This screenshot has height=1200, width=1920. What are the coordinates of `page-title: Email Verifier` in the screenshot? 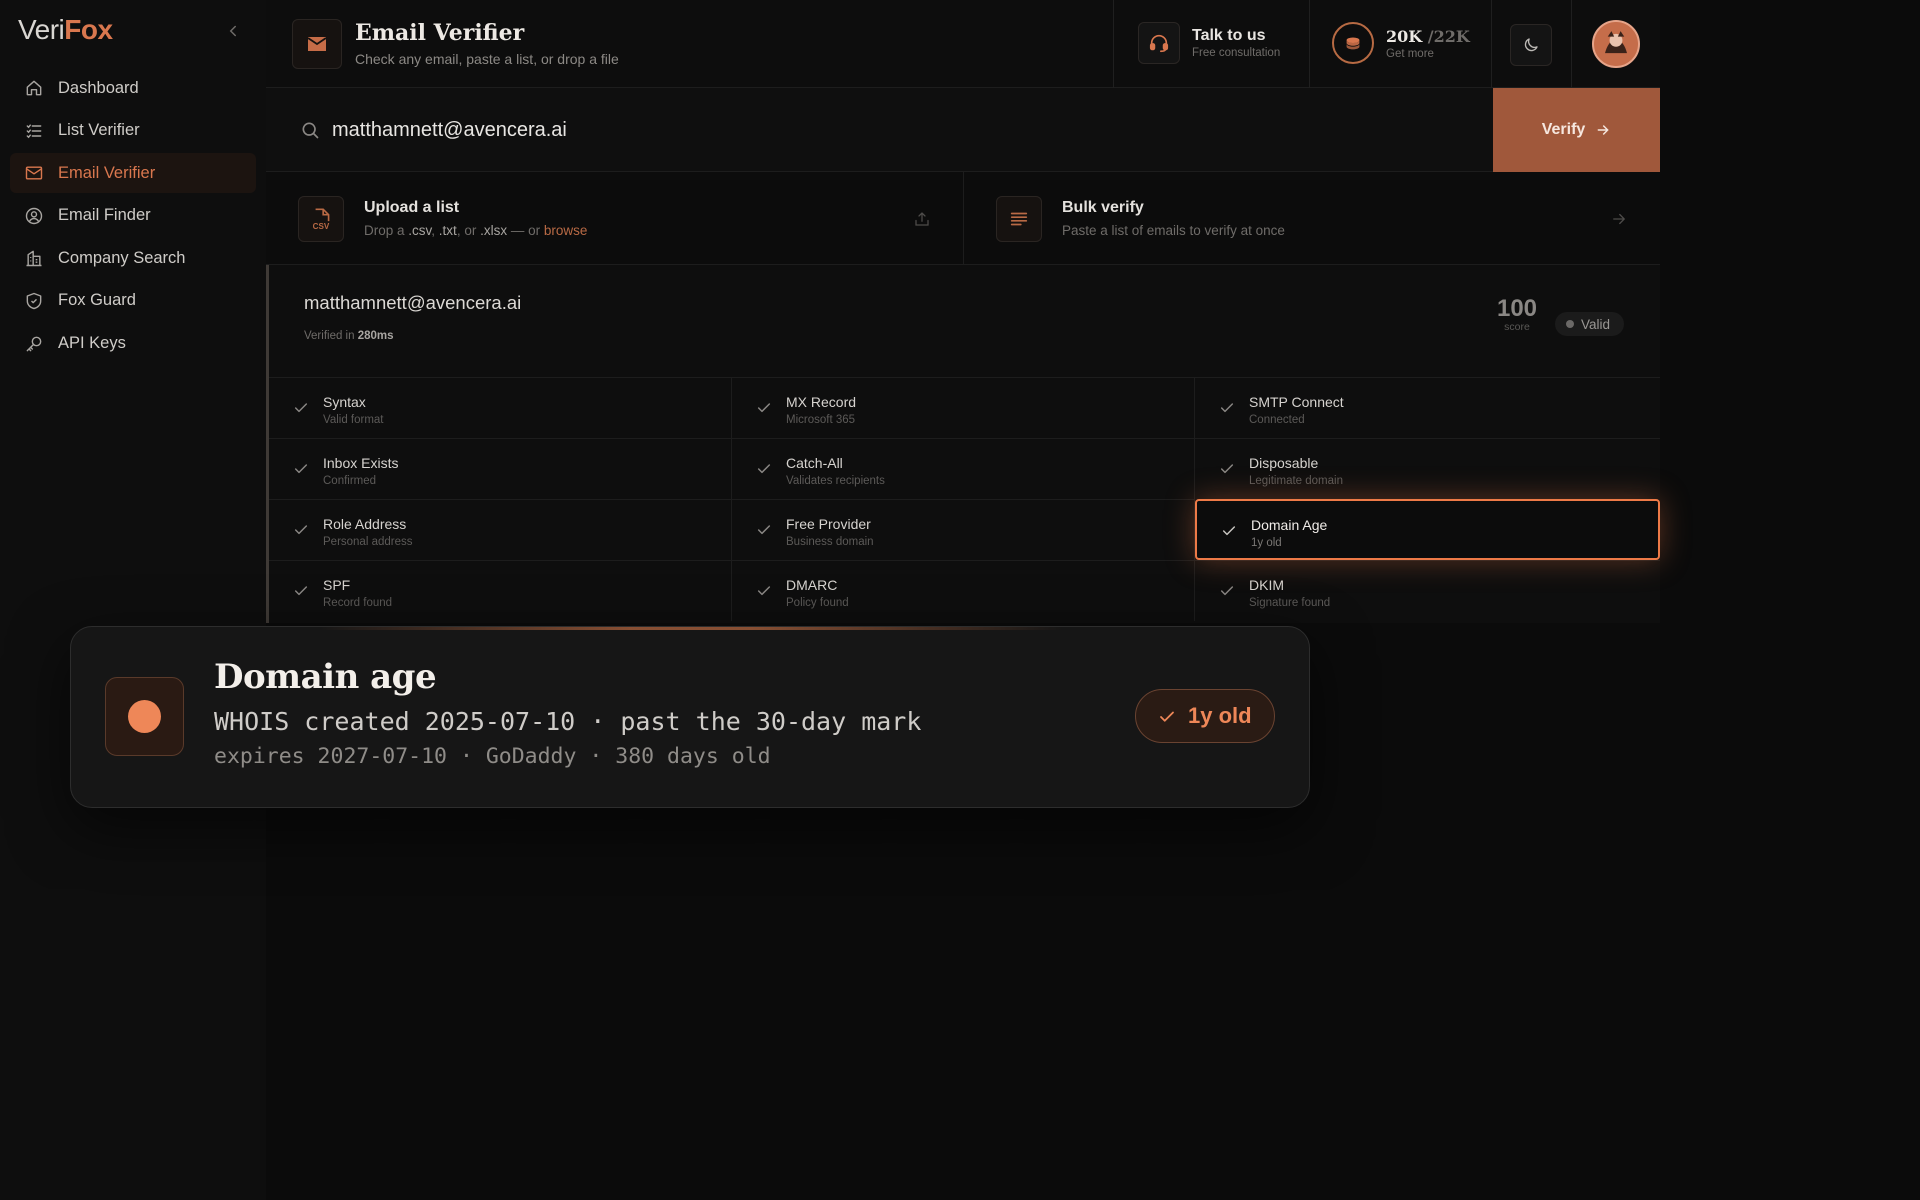 It's located at (440, 33).